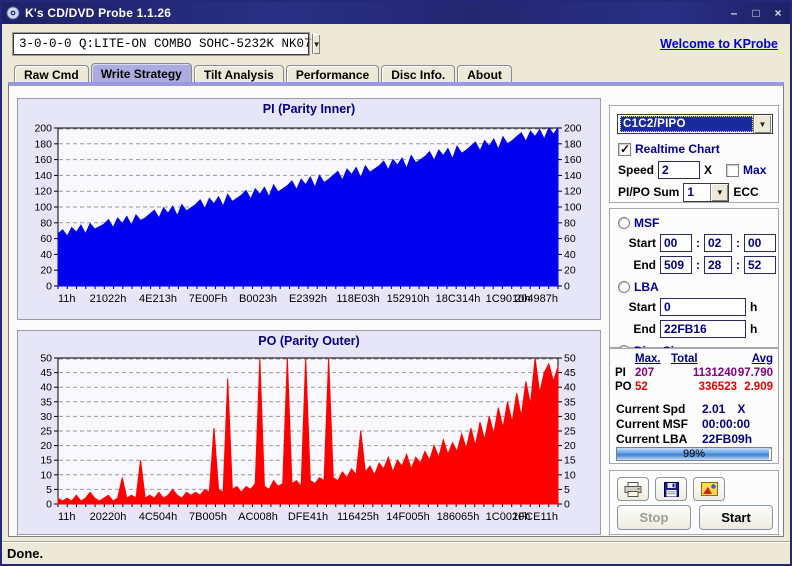 This screenshot has height=566, width=792. I want to click on current-spd-label: Current Spd, so click(651, 408).